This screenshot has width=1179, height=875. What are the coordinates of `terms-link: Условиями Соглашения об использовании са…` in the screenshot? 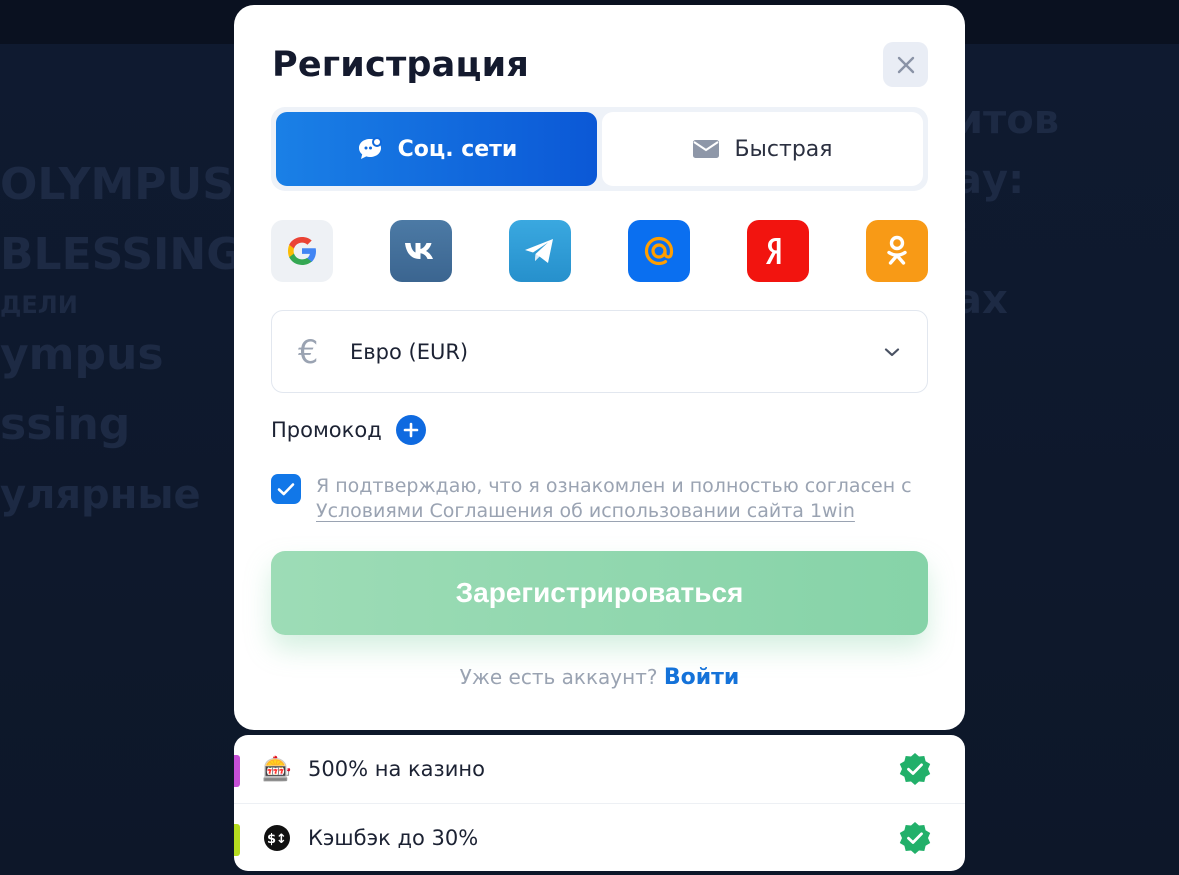 It's located at (585, 511).